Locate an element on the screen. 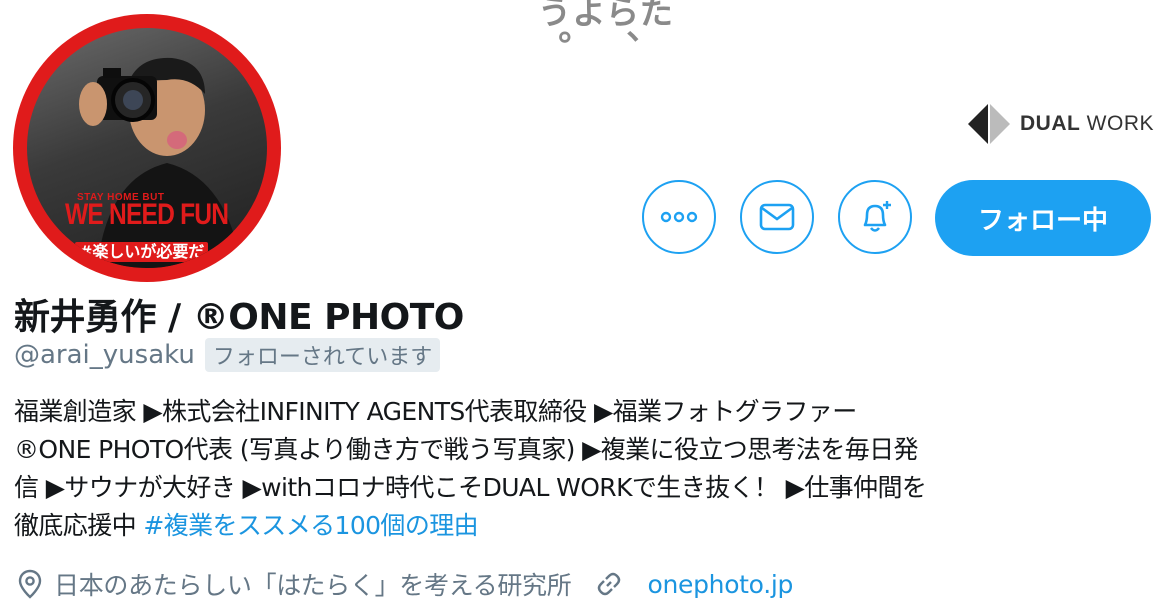 This screenshot has height=610, width=1166. message-button is located at coordinates (777, 217).